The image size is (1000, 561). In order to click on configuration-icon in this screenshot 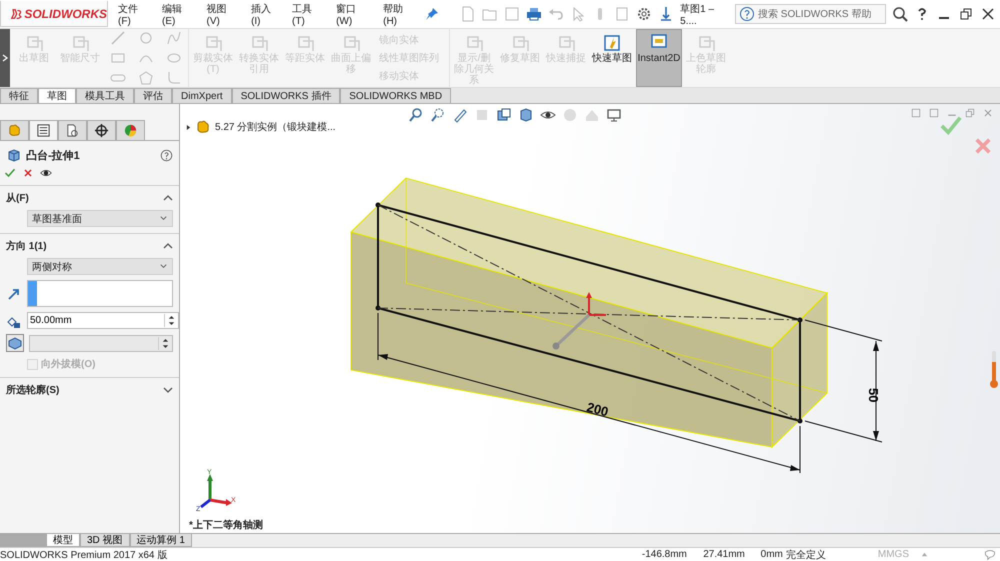, I will do `click(72, 130)`.